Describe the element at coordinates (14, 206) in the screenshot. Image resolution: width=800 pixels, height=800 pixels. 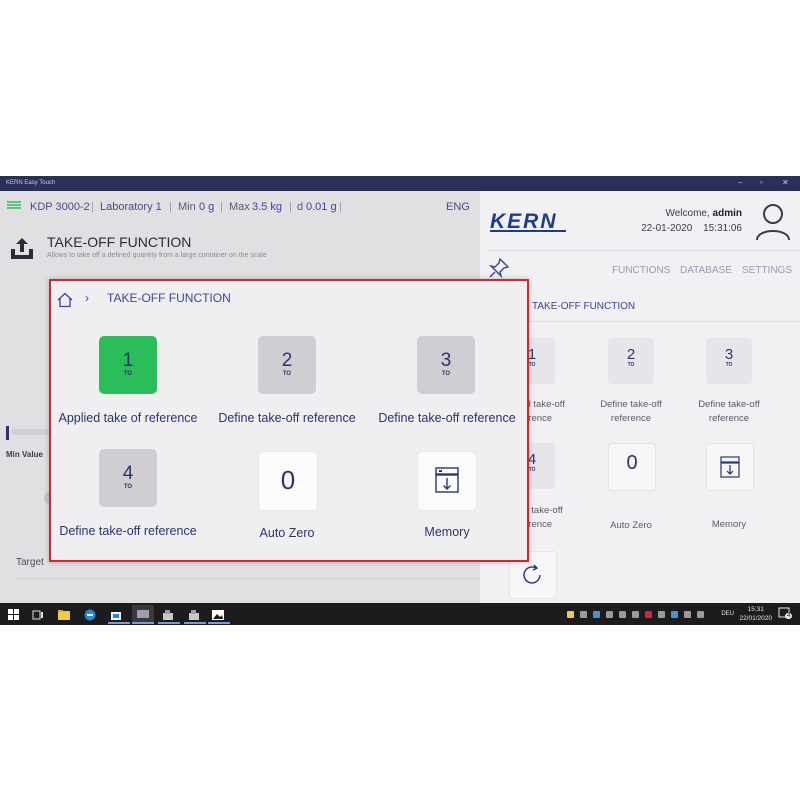
I see `scale-icon` at that location.